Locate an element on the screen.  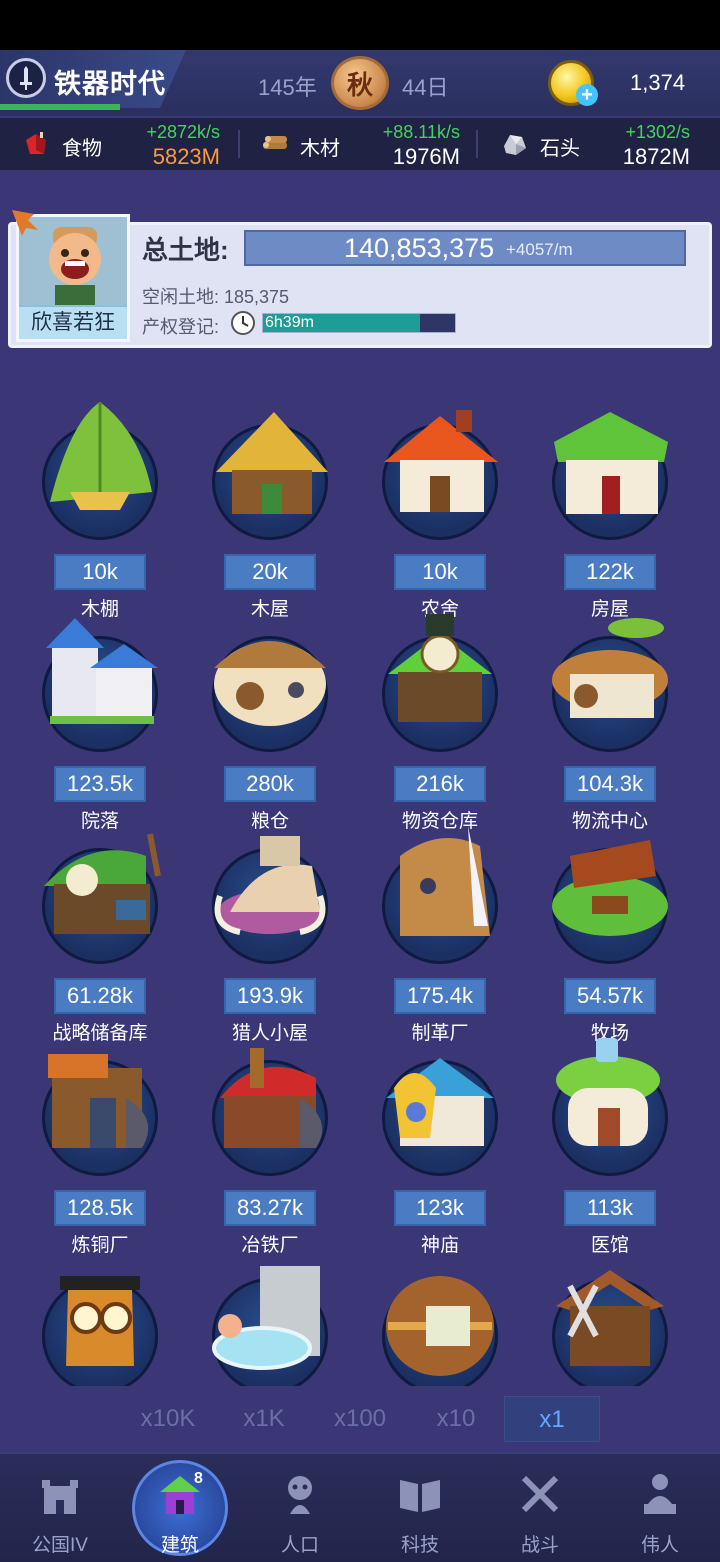
building-cost: 216k is located at coordinates (440, 784).